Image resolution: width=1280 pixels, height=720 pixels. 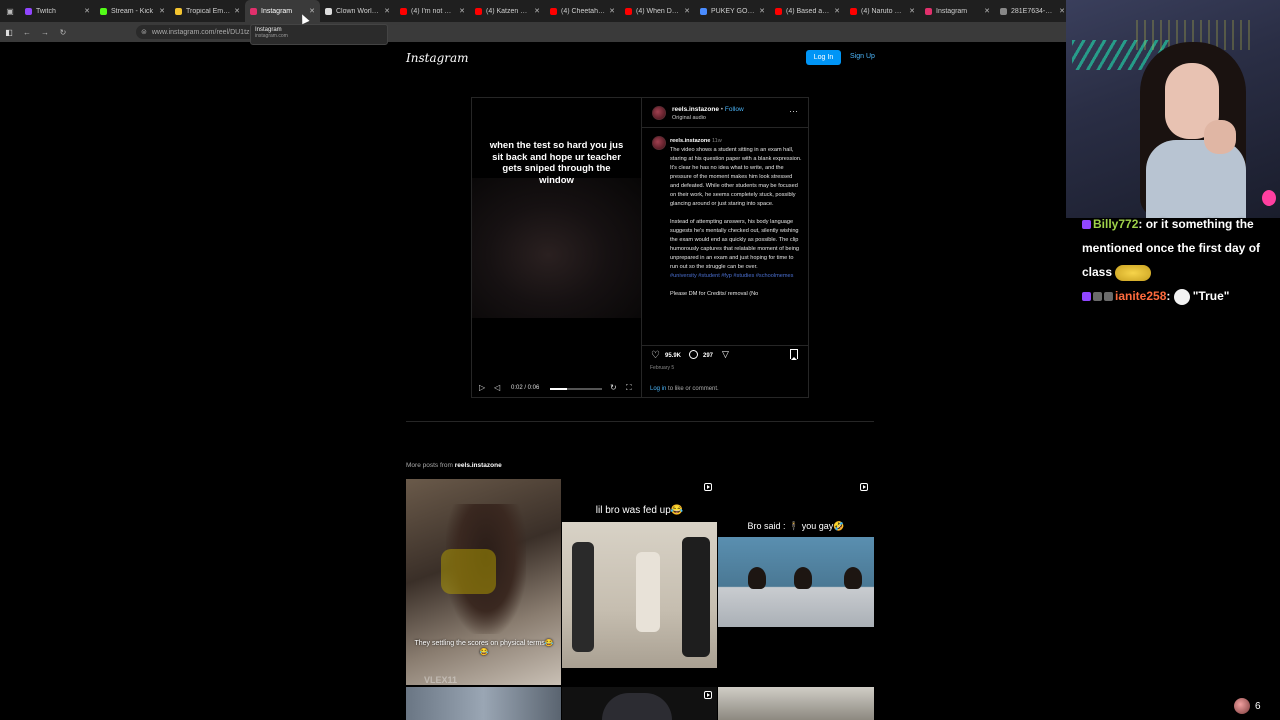 I want to click on post-actions: ♡ 95.9K 297 ▽, so click(x=725, y=354).